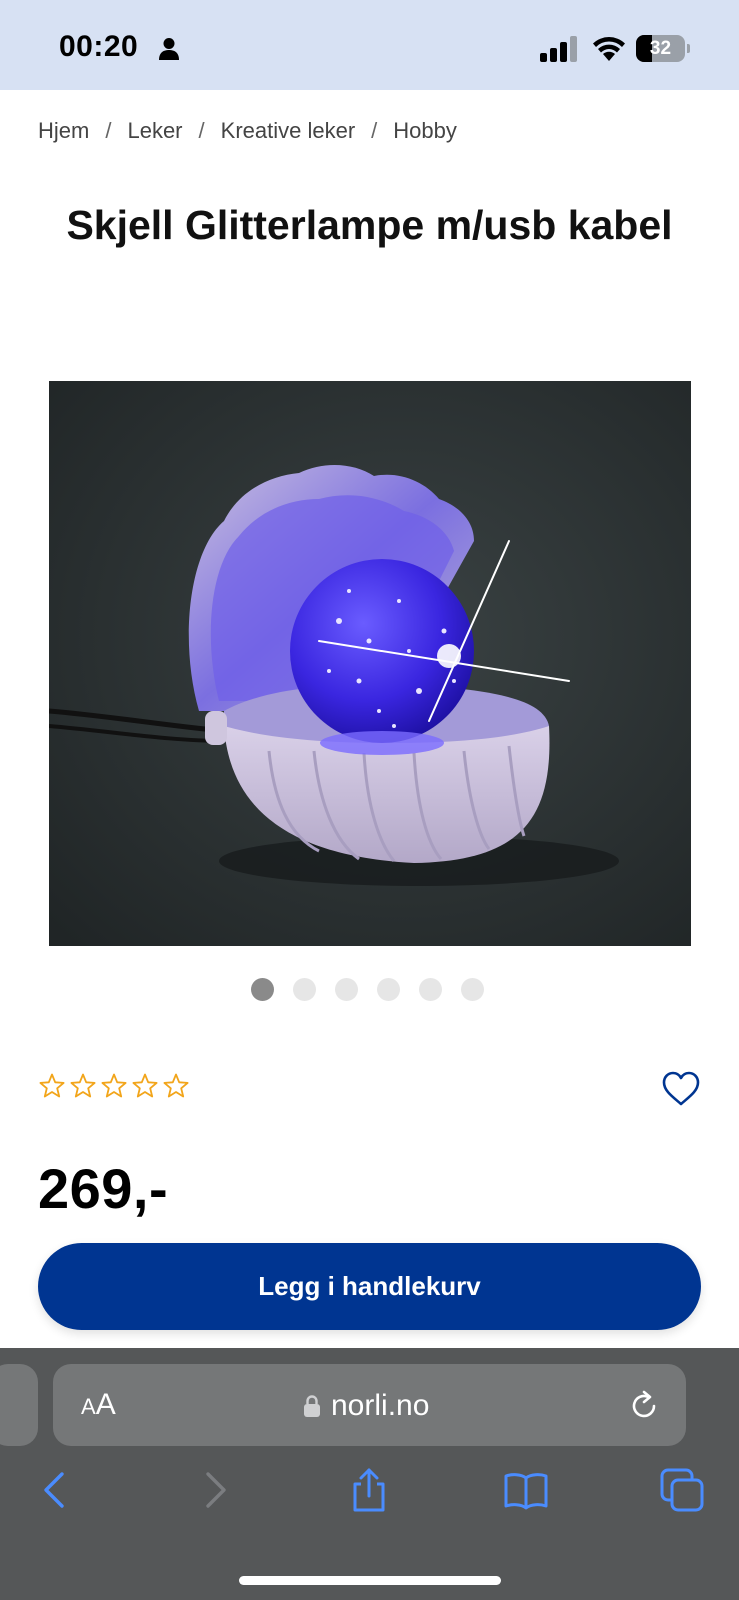  I want to click on breadcrumb-item-kreative-leker: Kreative leker, so click(288, 130).